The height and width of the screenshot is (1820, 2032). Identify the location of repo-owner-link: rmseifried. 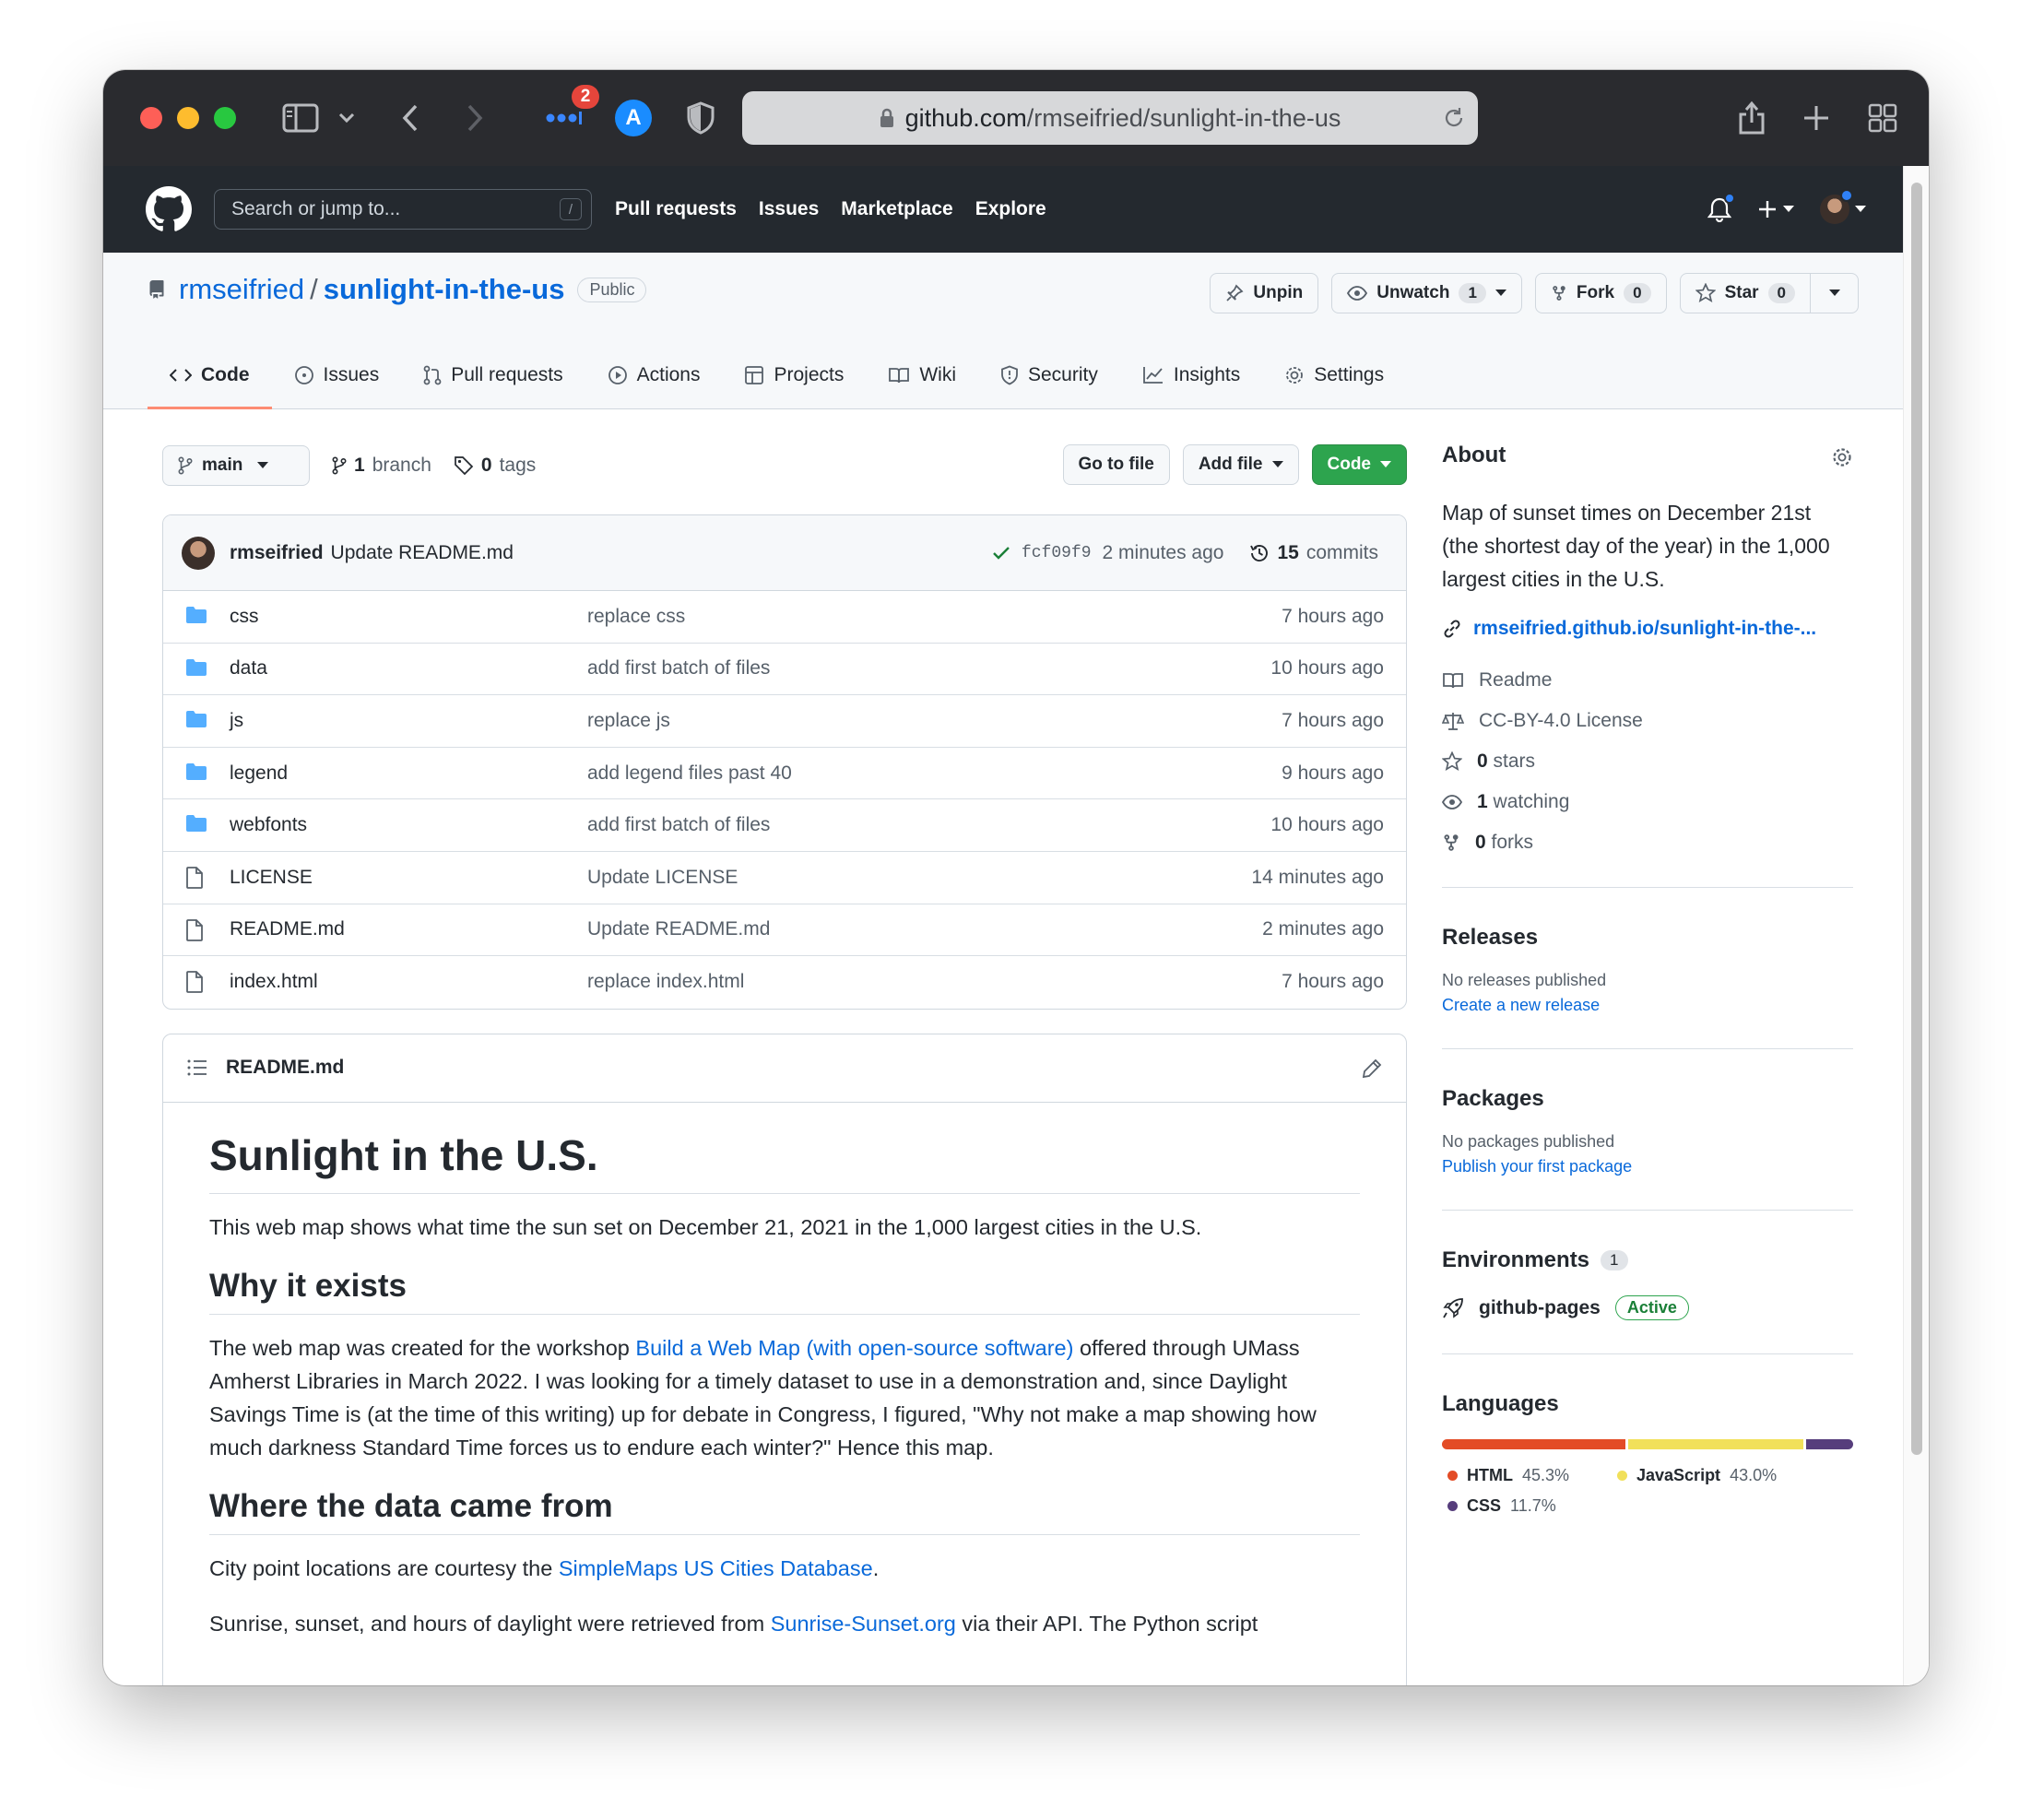
(242, 289).